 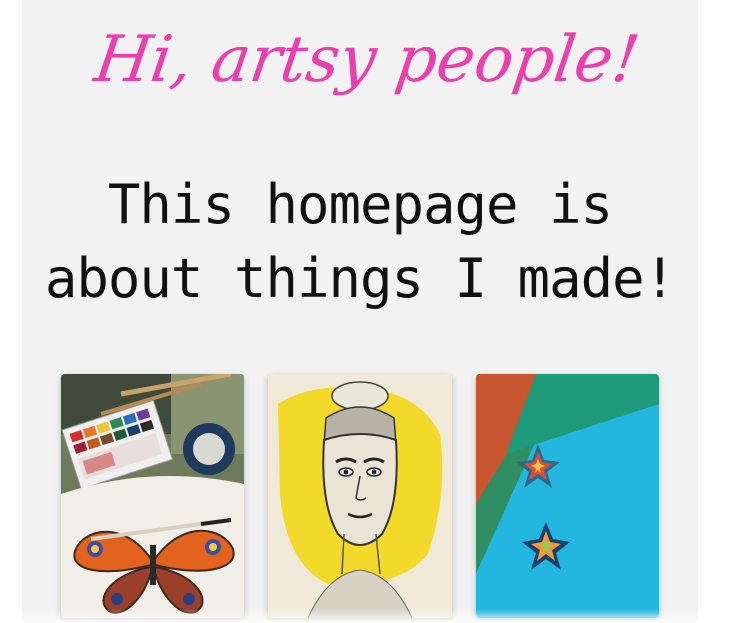 I want to click on pencil-portrait-drawing-image, so click(x=360, y=496).